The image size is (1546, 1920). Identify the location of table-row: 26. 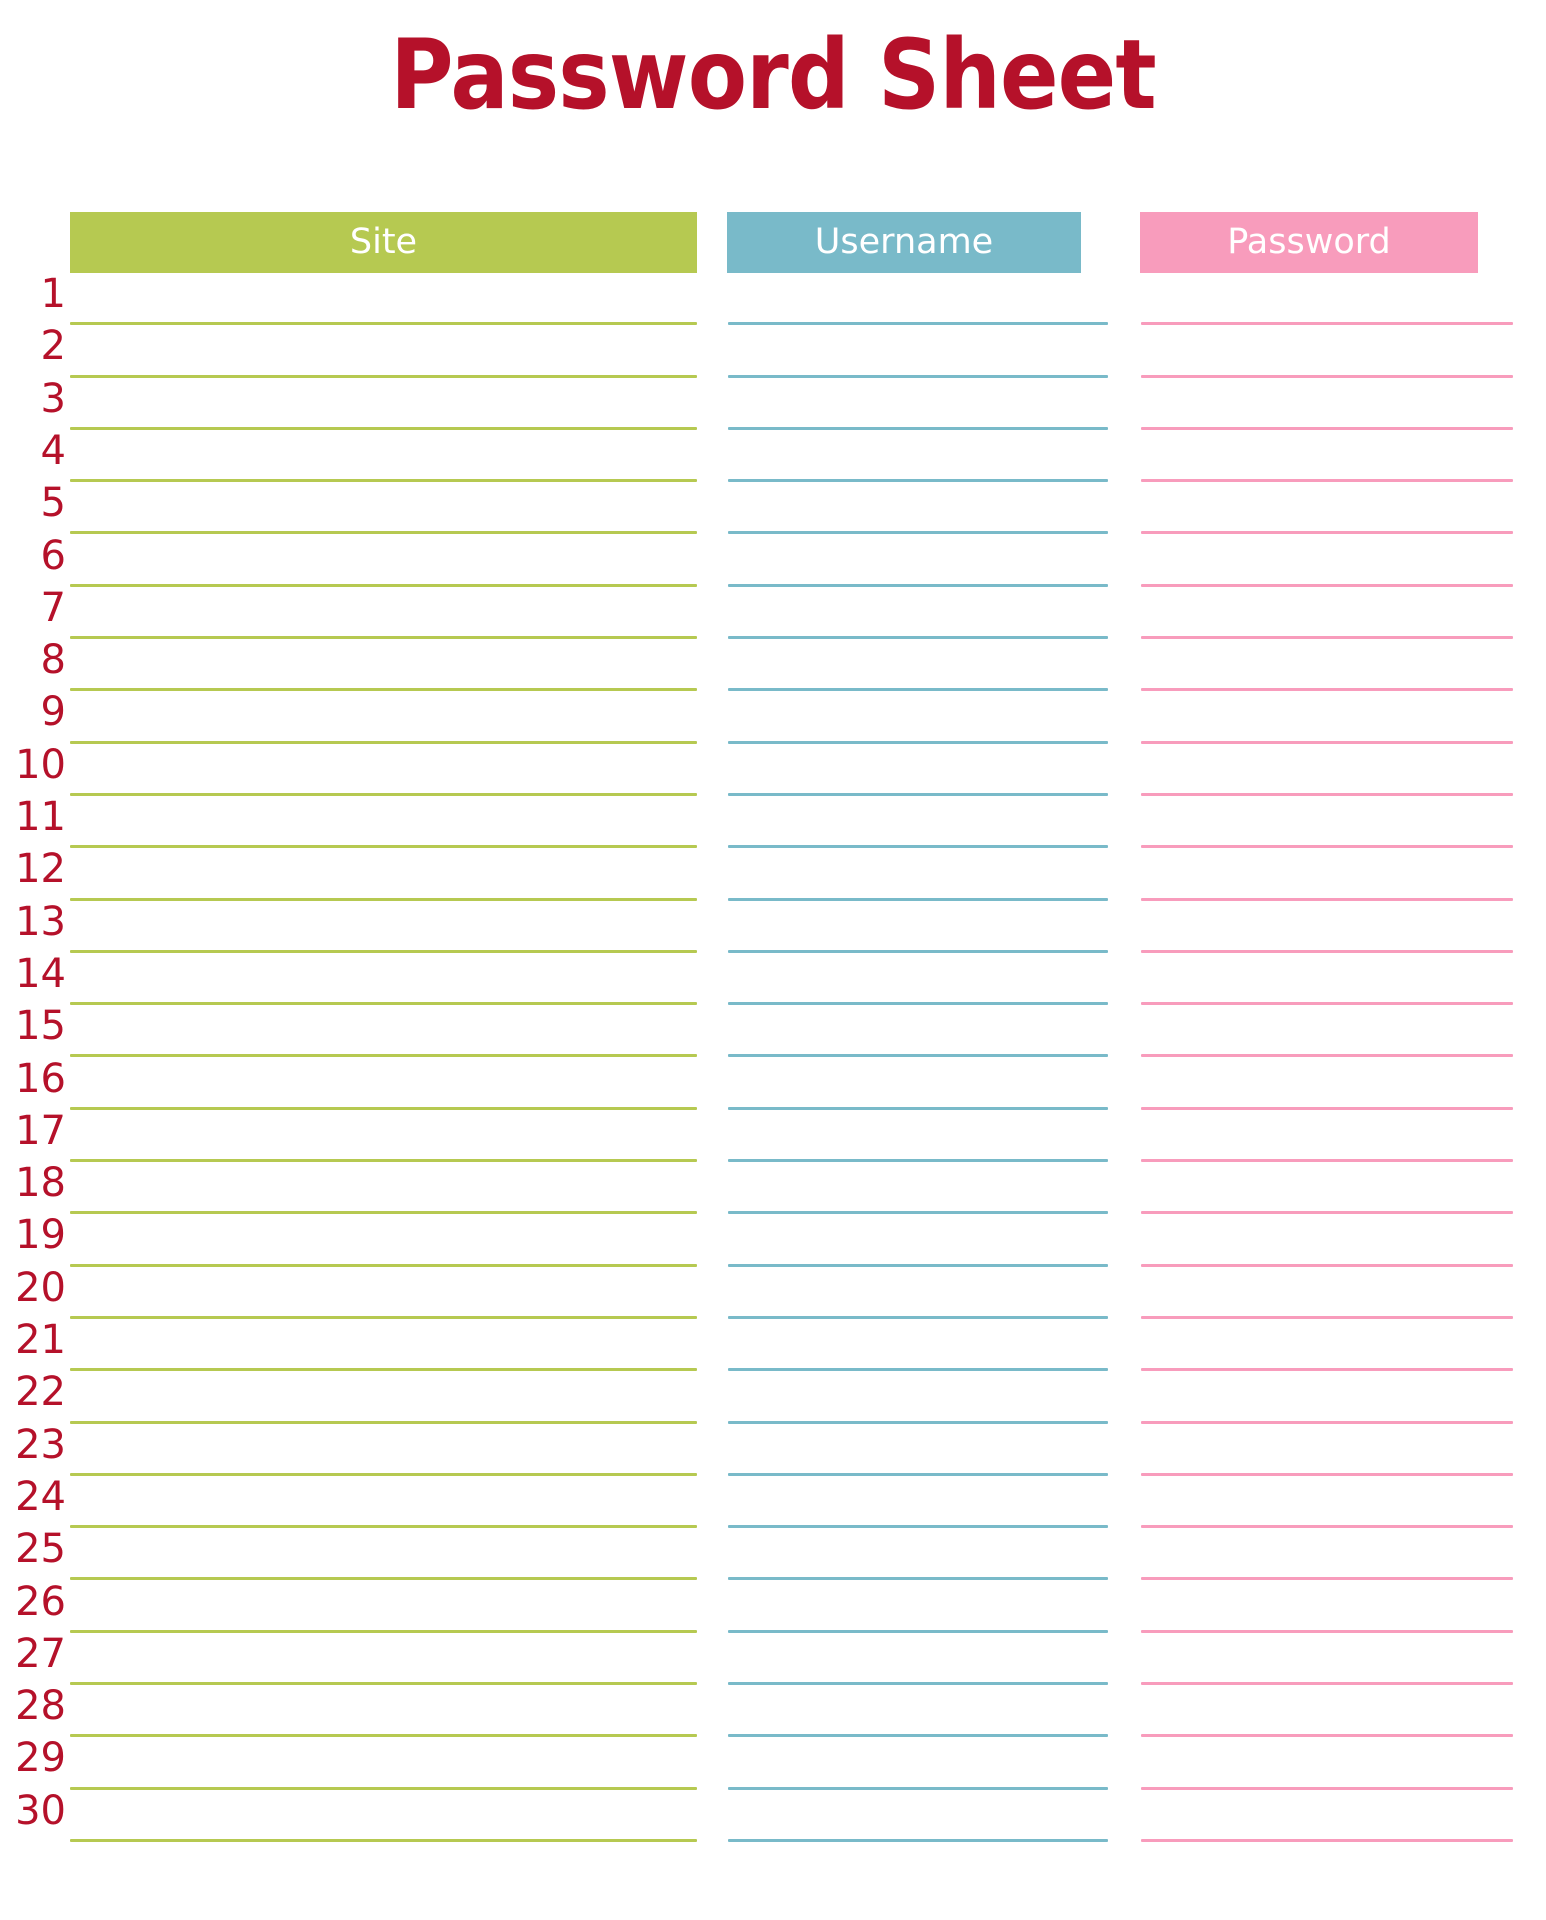
(773, 1606).